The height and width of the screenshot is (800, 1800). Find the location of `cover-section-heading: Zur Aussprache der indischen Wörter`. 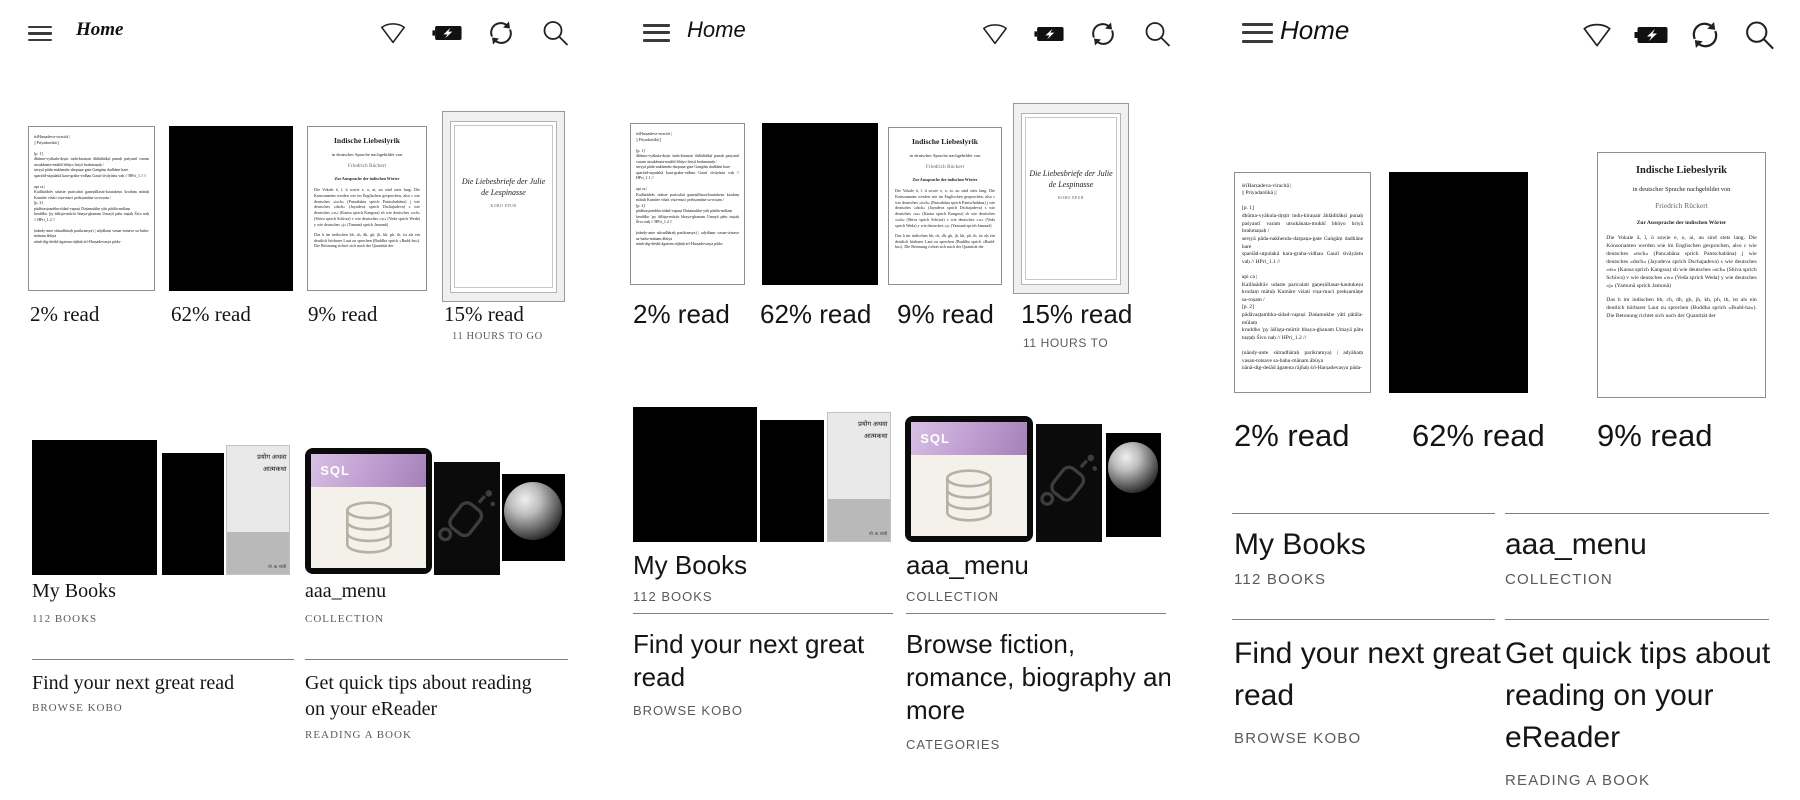

cover-section-heading: Zur Aussprache der indischen Wörter is located at coordinates (367, 178).